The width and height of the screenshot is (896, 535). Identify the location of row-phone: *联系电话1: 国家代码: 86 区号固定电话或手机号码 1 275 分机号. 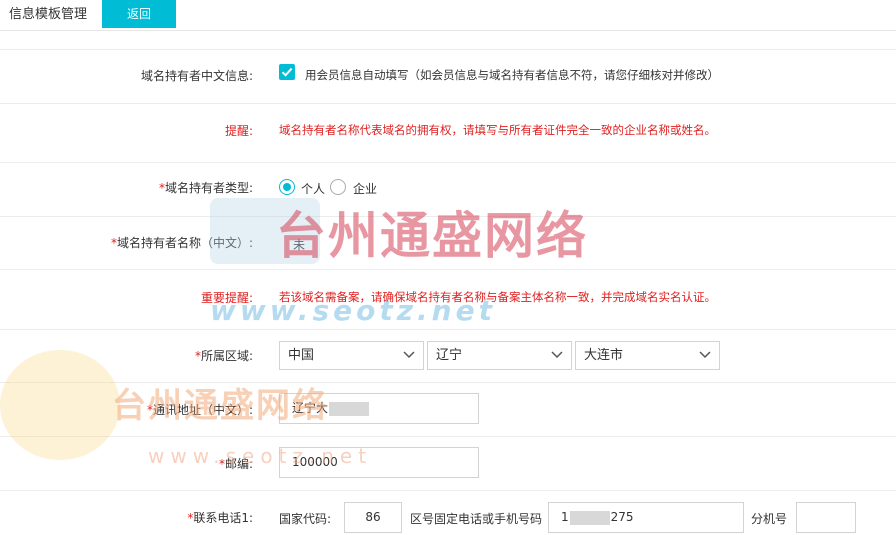
(448, 513).